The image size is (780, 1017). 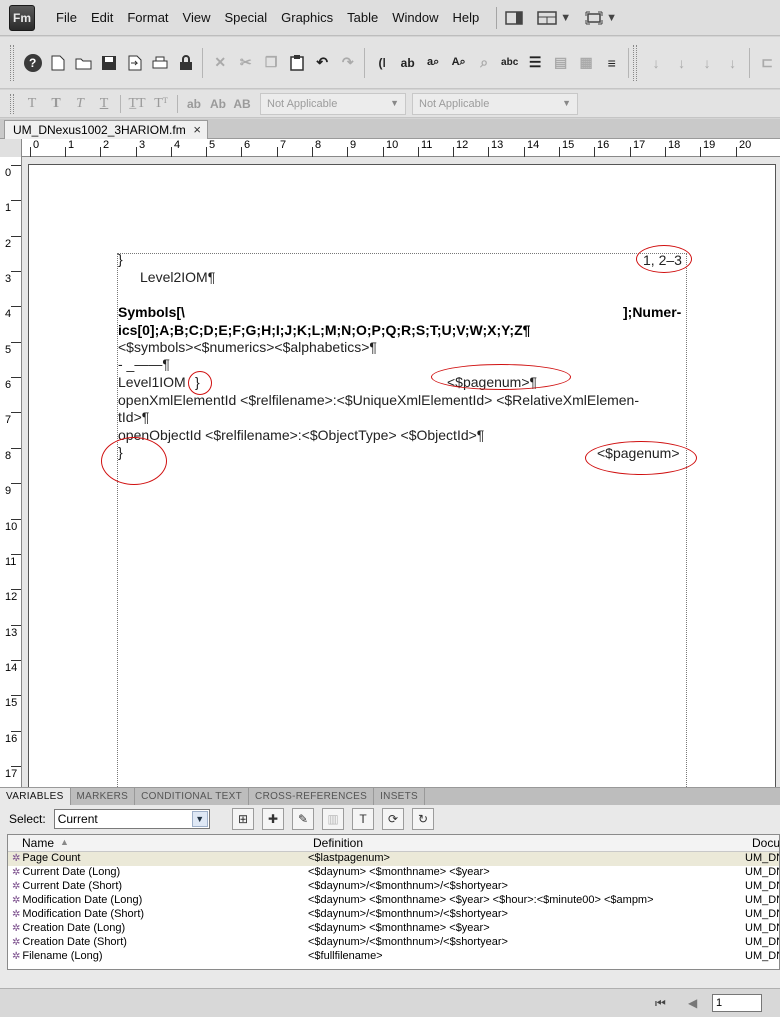 What do you see at coordinates (297, 63) in the screenshot?
I see `paste-icon` at bounding box center [297, 63].